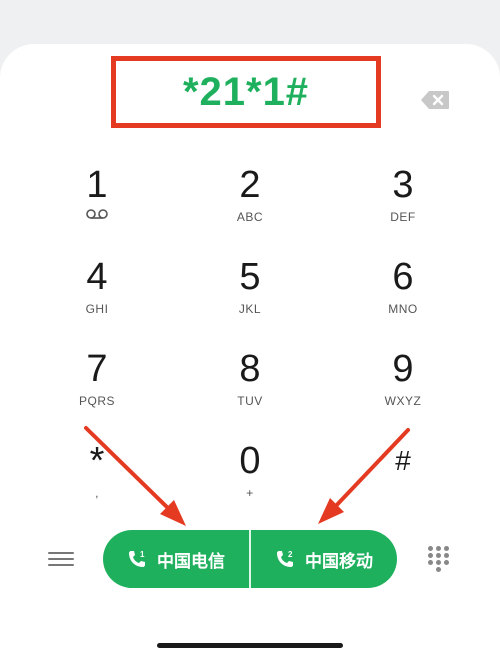 The image size is (500, 657). Describe the element at coordinates (403, 309) in the screenshot. I see `key-letters: MNO` at that location.